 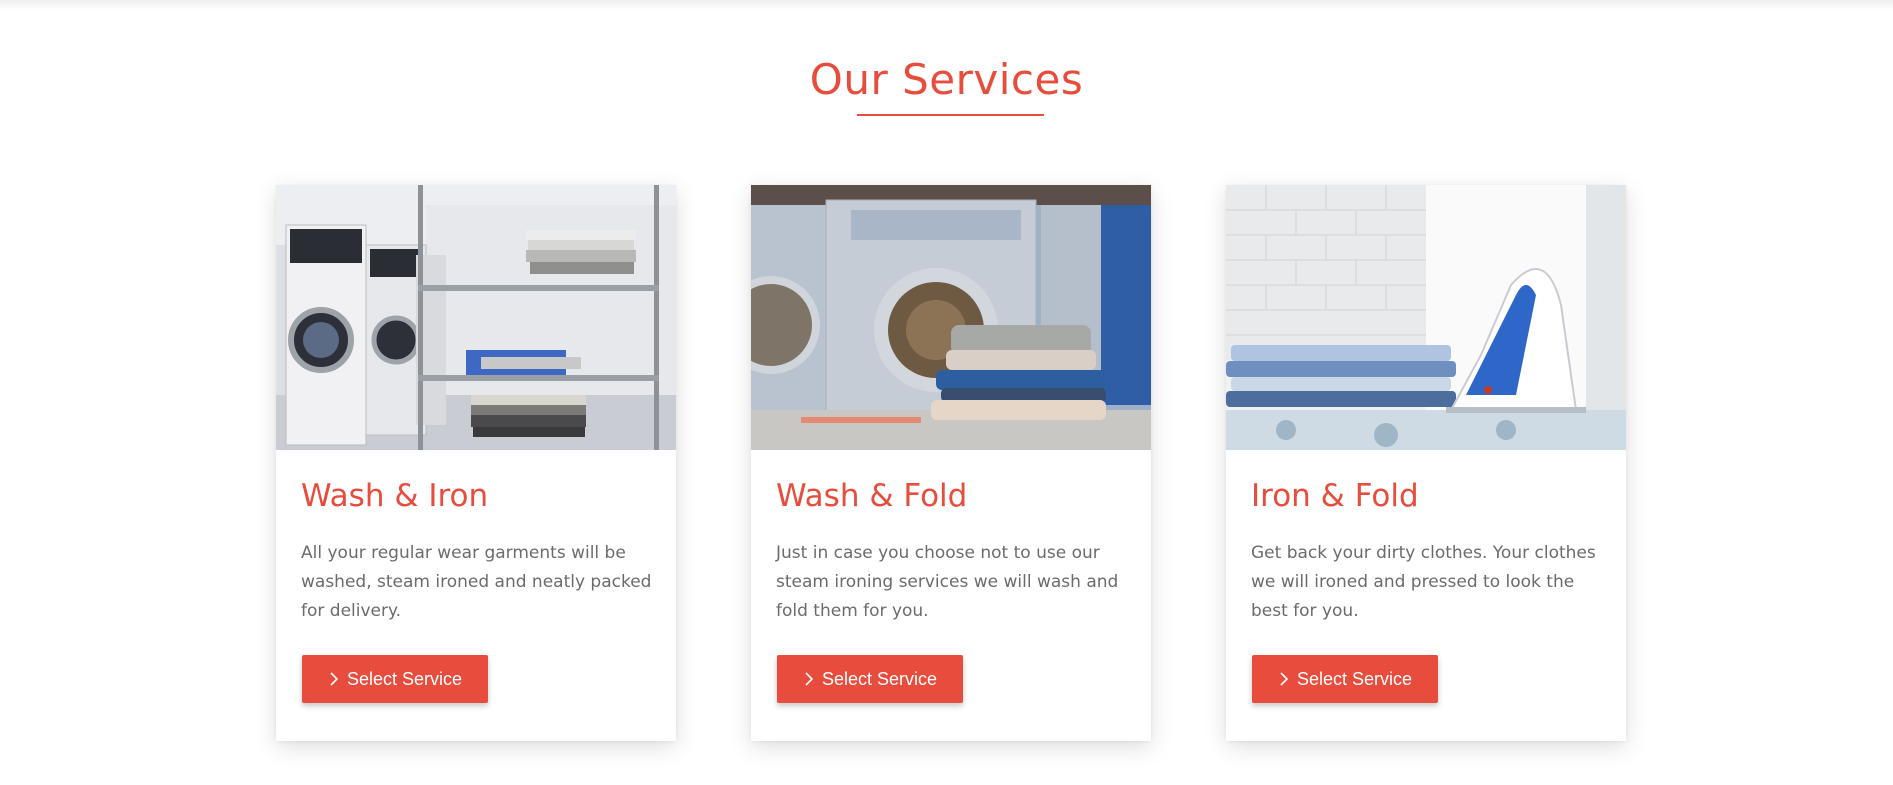 What do you see at coordinates (1335, 496) in the screenshot?
I see `service-title: Iron & Fold` at bounding box center [1335, 496].